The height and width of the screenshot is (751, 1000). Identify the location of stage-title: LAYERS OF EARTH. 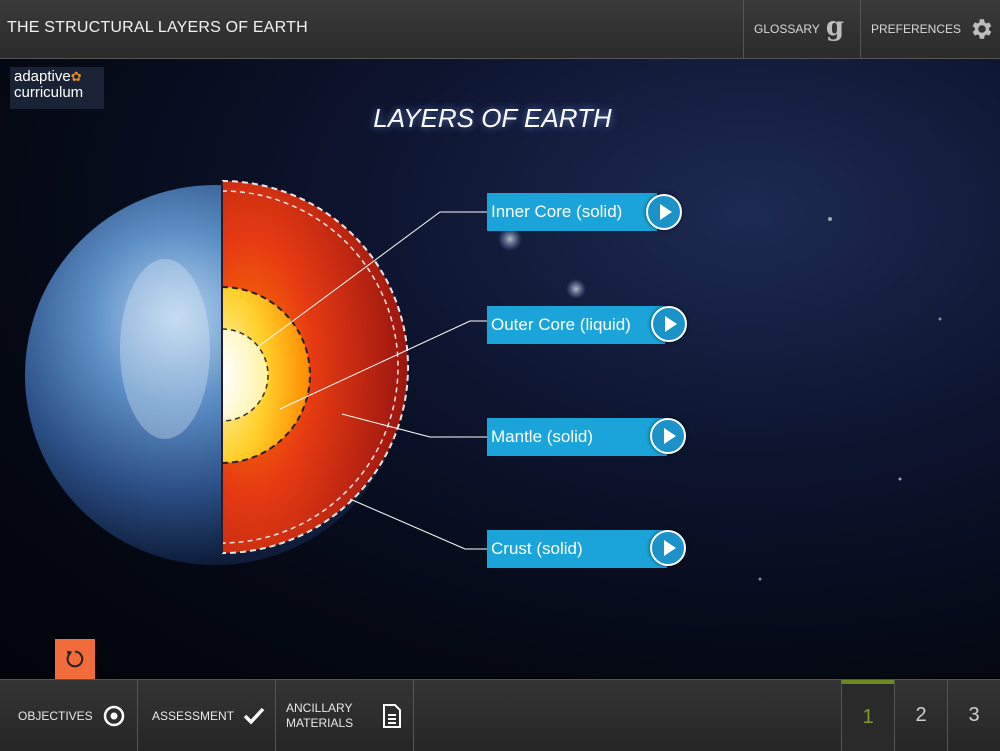
(492, 118).